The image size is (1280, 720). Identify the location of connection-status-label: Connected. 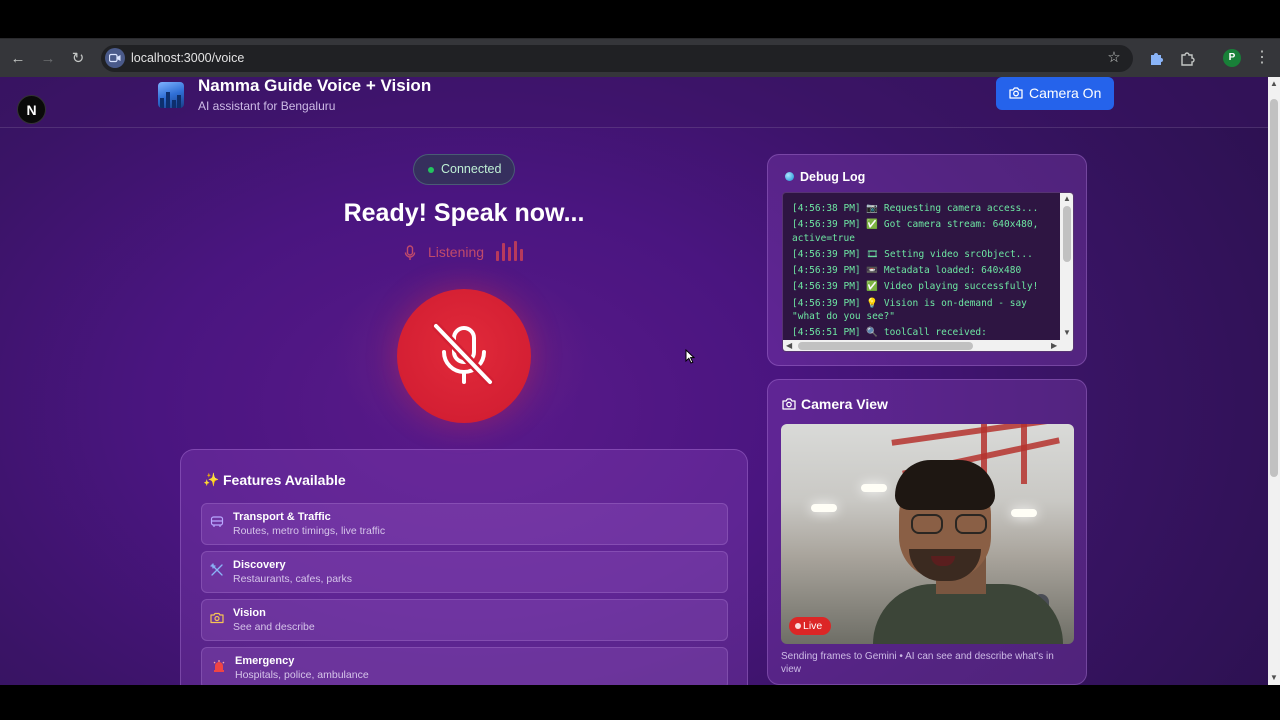
(471, 169).